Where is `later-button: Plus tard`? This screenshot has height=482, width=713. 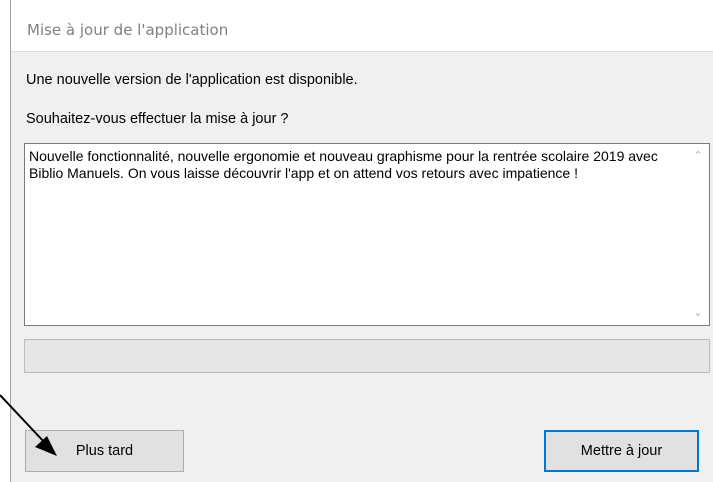 later-button: Plus tard is located at coordinates (104, 451).